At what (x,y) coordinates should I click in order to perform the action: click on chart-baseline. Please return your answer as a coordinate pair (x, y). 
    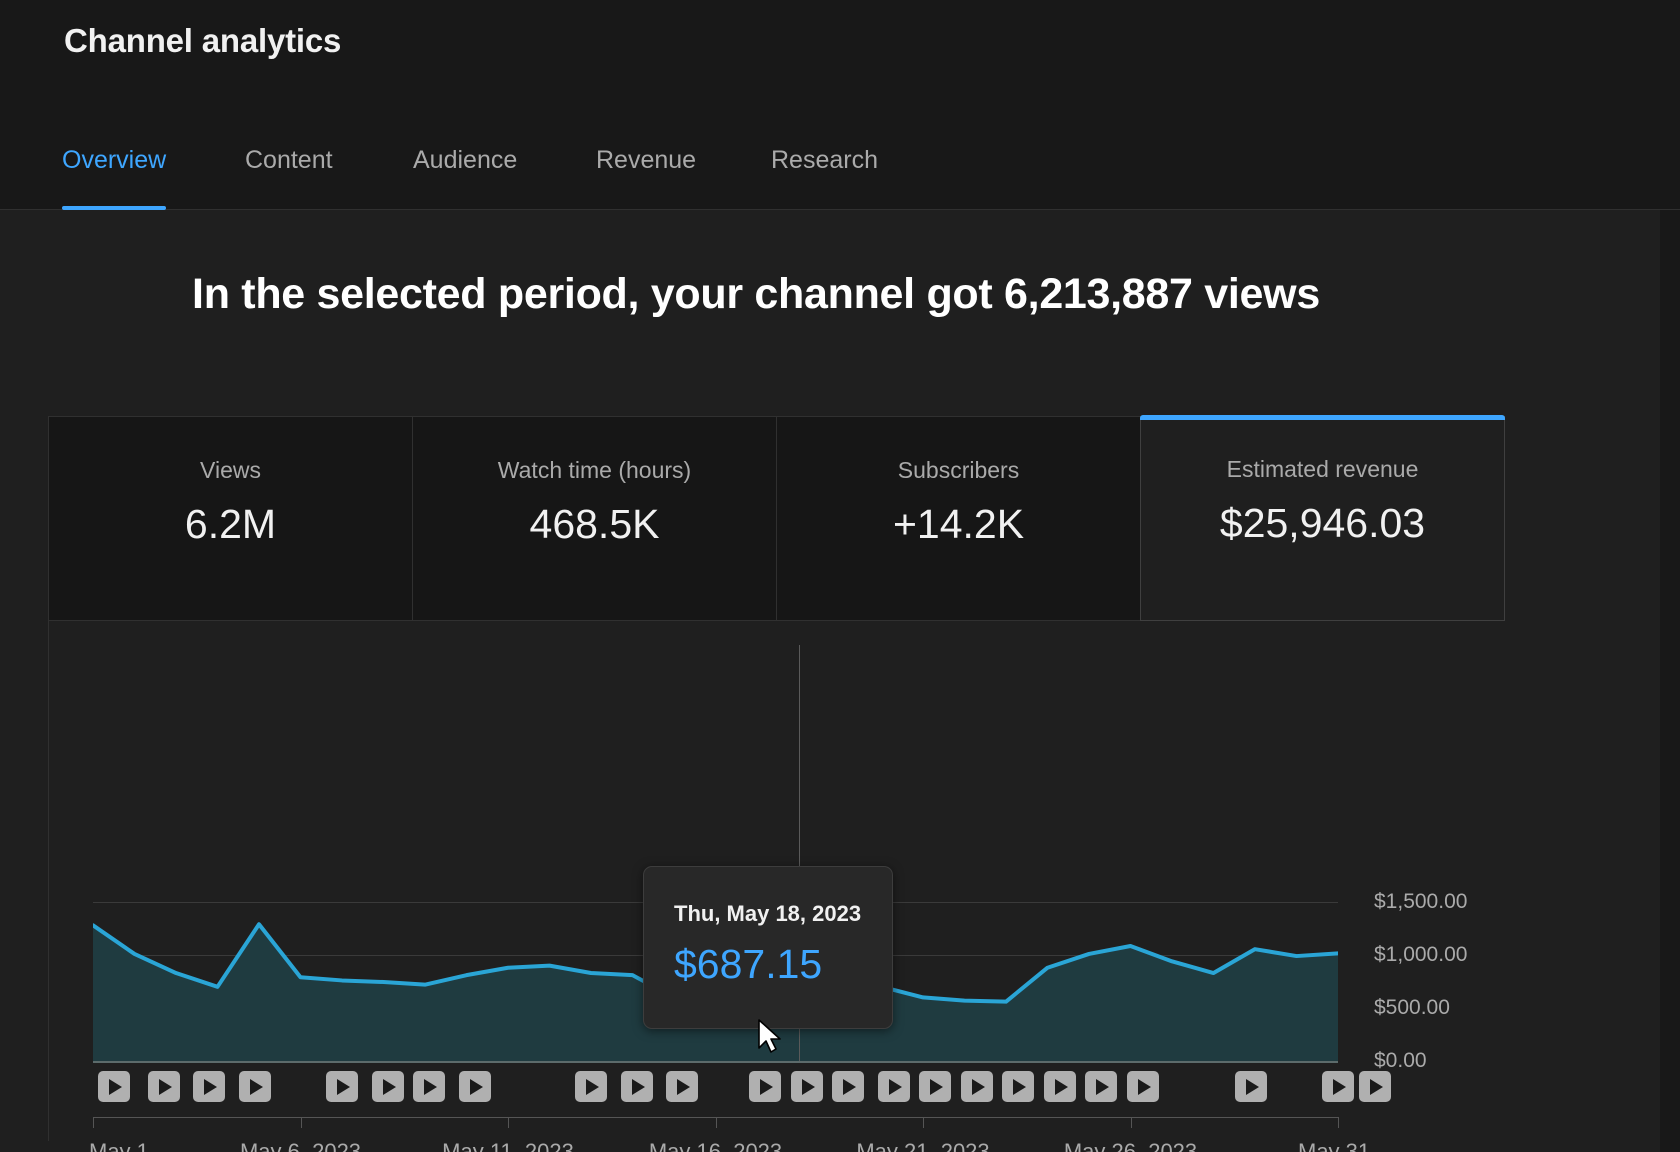
    Looking at the image, I should click on (715, 1062).